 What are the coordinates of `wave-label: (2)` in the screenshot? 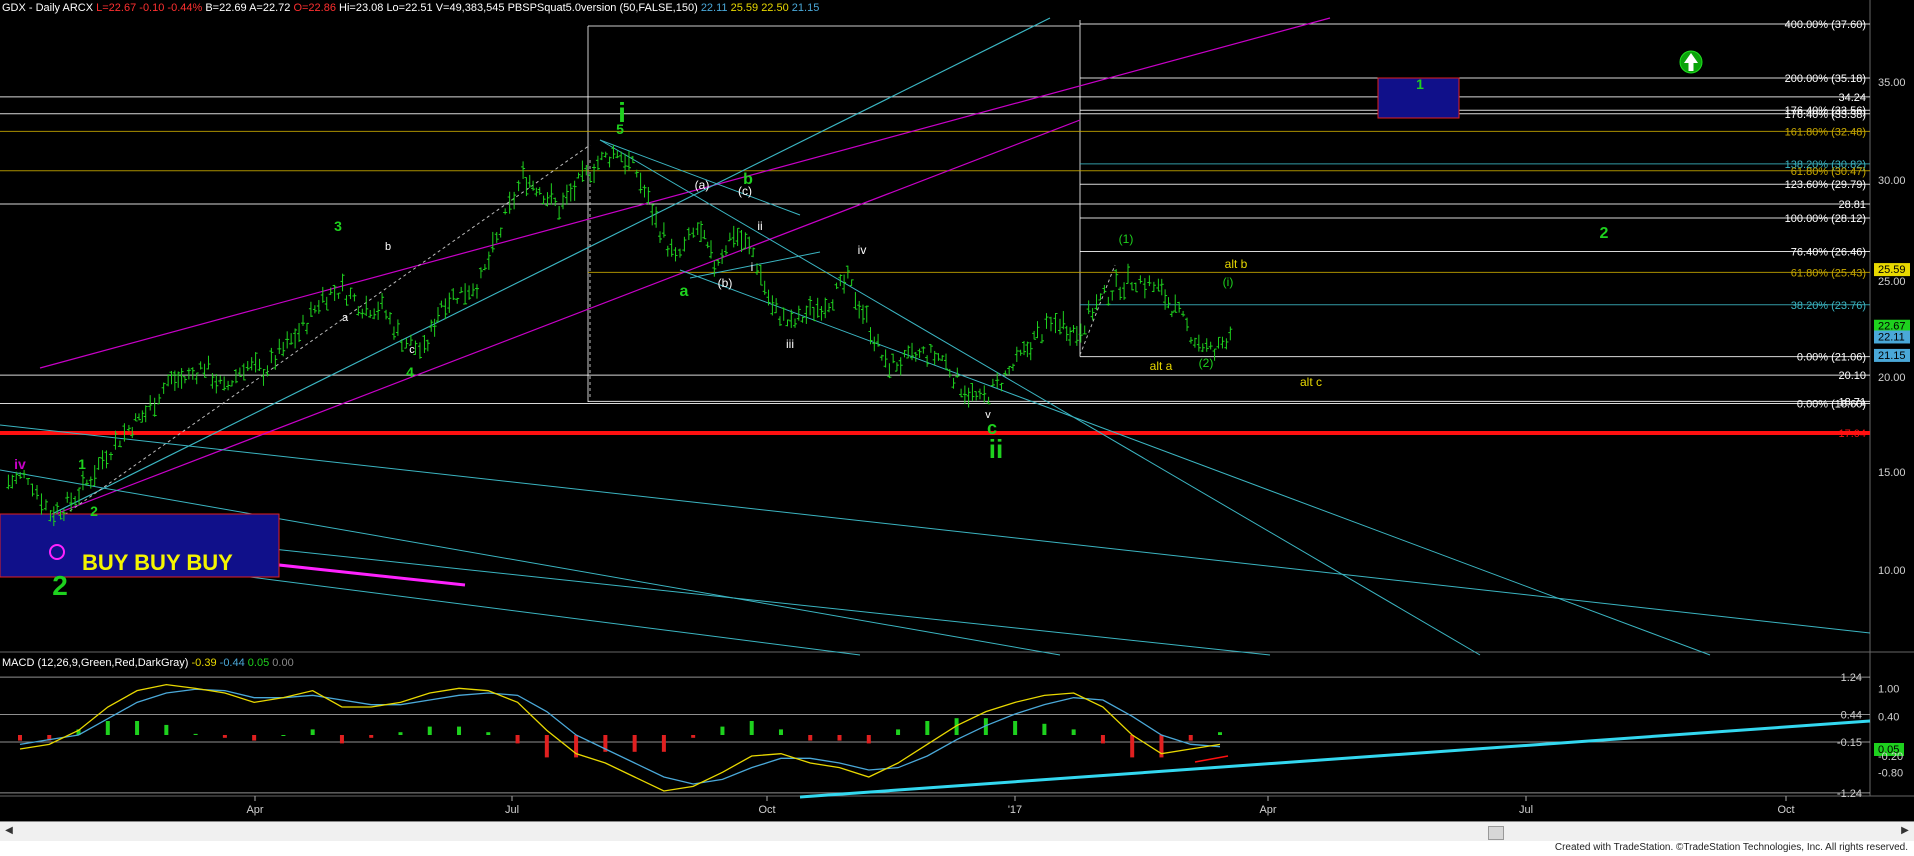 It's located at (1206, 363).